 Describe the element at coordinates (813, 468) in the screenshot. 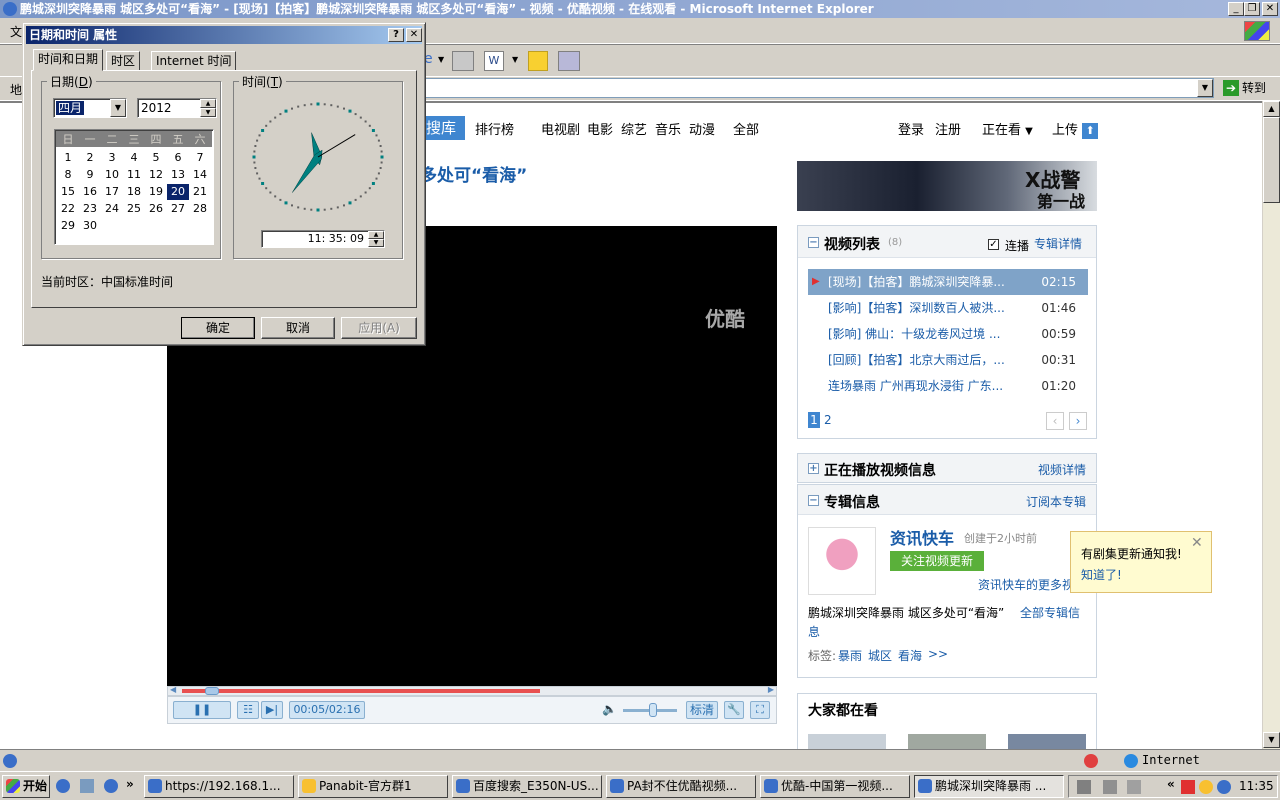

I see `expand-icon: +` at that location.